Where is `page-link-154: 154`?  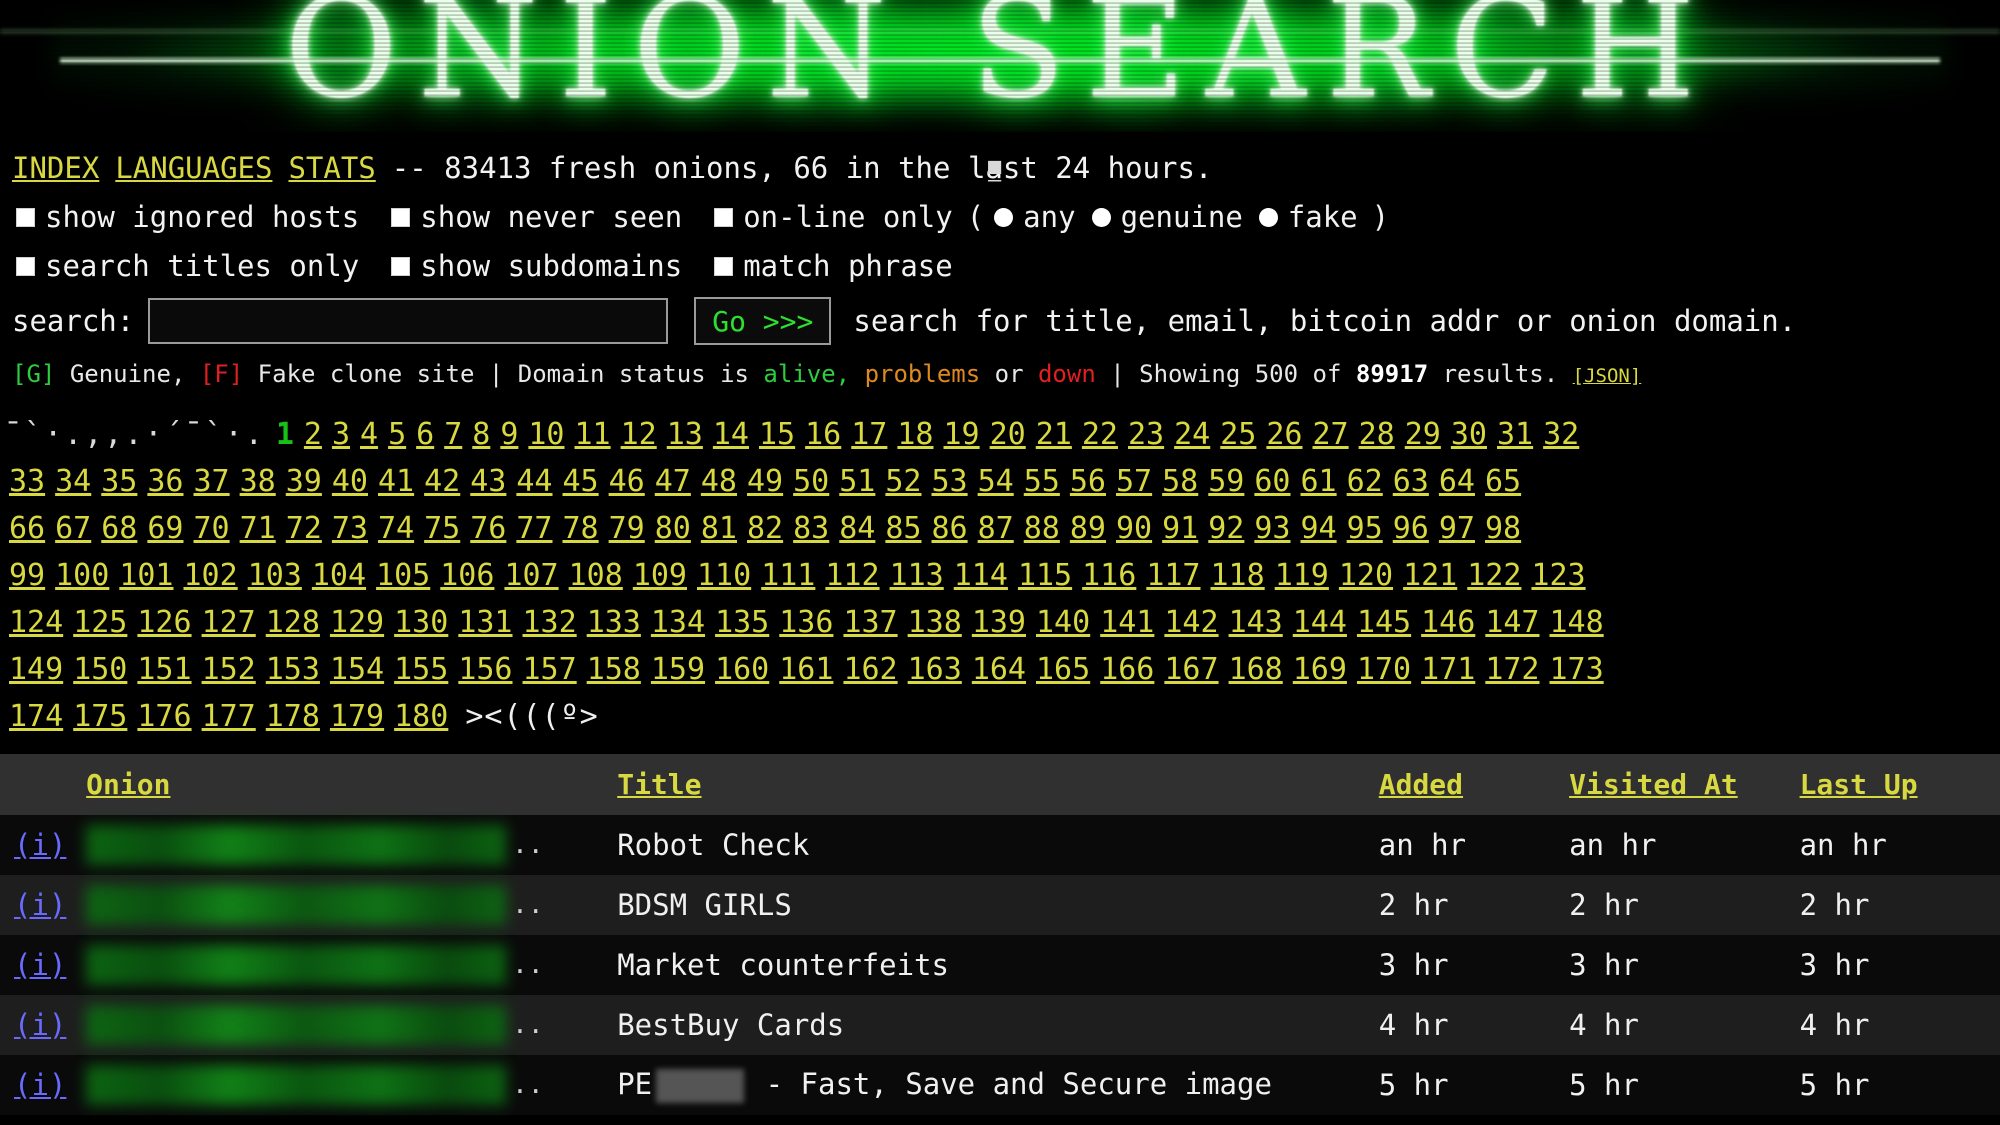 page-link-154: 154 is located at coordinates (357, 669).